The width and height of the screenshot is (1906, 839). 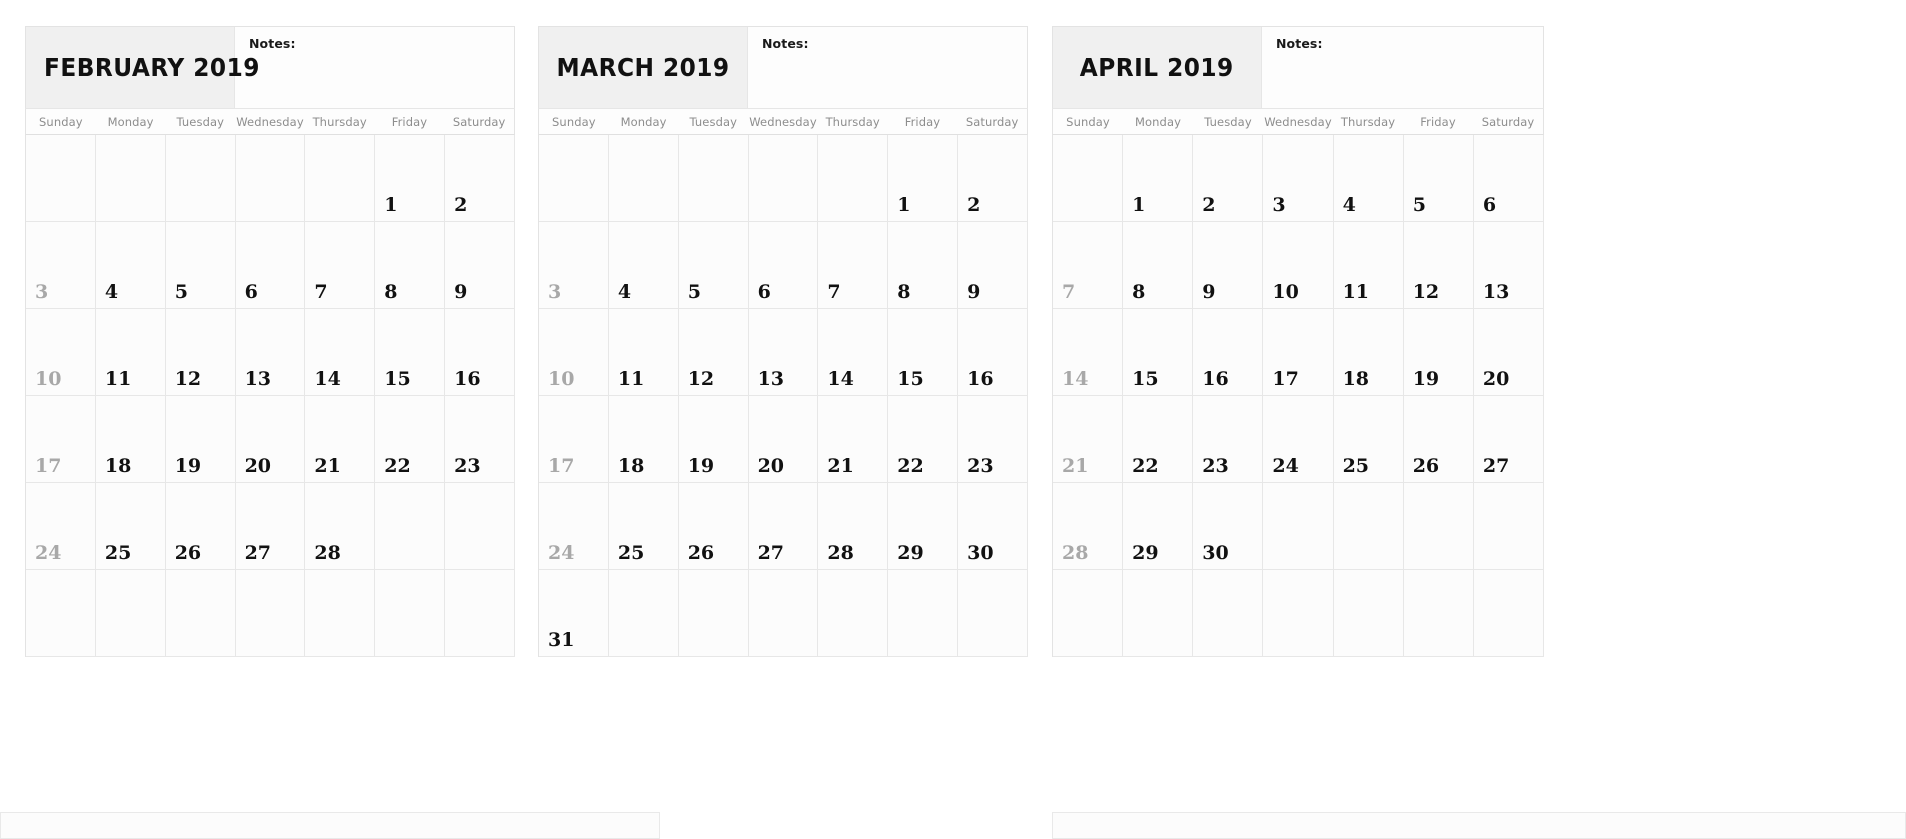 What do you see at coordinates (887, 67) in the screenshot?
I see `notes-panel-march: Notes:` at bounding box center [887, 67].